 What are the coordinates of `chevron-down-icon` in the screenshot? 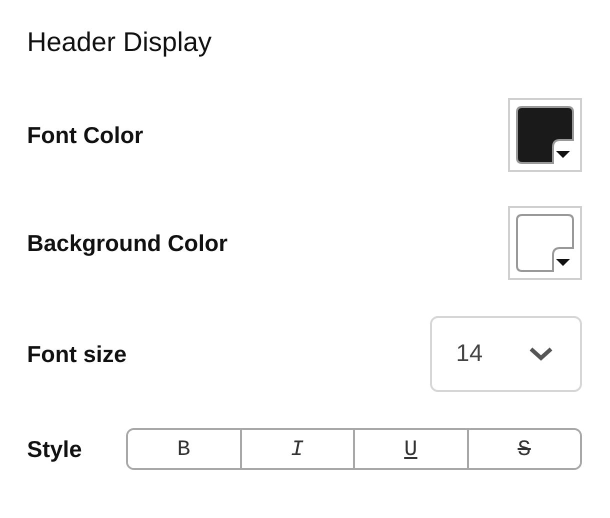 It's located at (541, 354).